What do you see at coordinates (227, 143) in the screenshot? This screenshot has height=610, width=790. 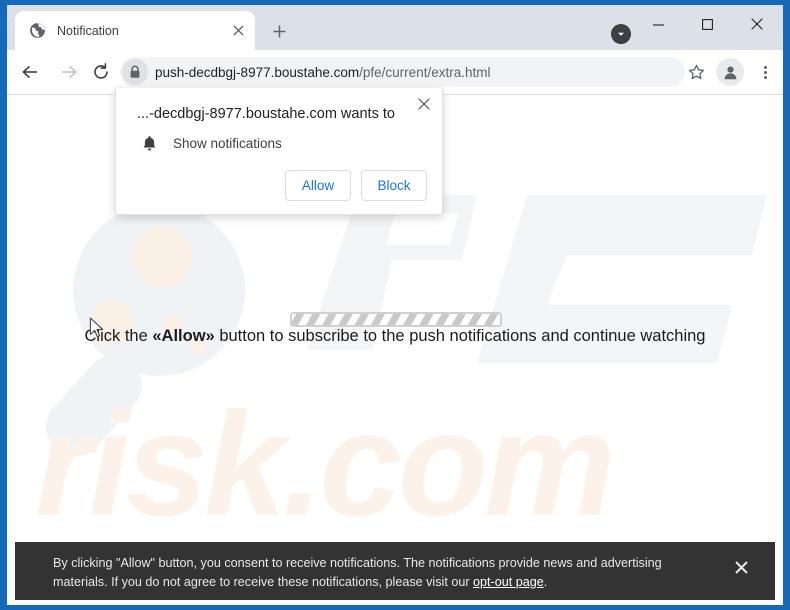 I see `permission-request-label: Show notifications` at bounding box center [227, 143].